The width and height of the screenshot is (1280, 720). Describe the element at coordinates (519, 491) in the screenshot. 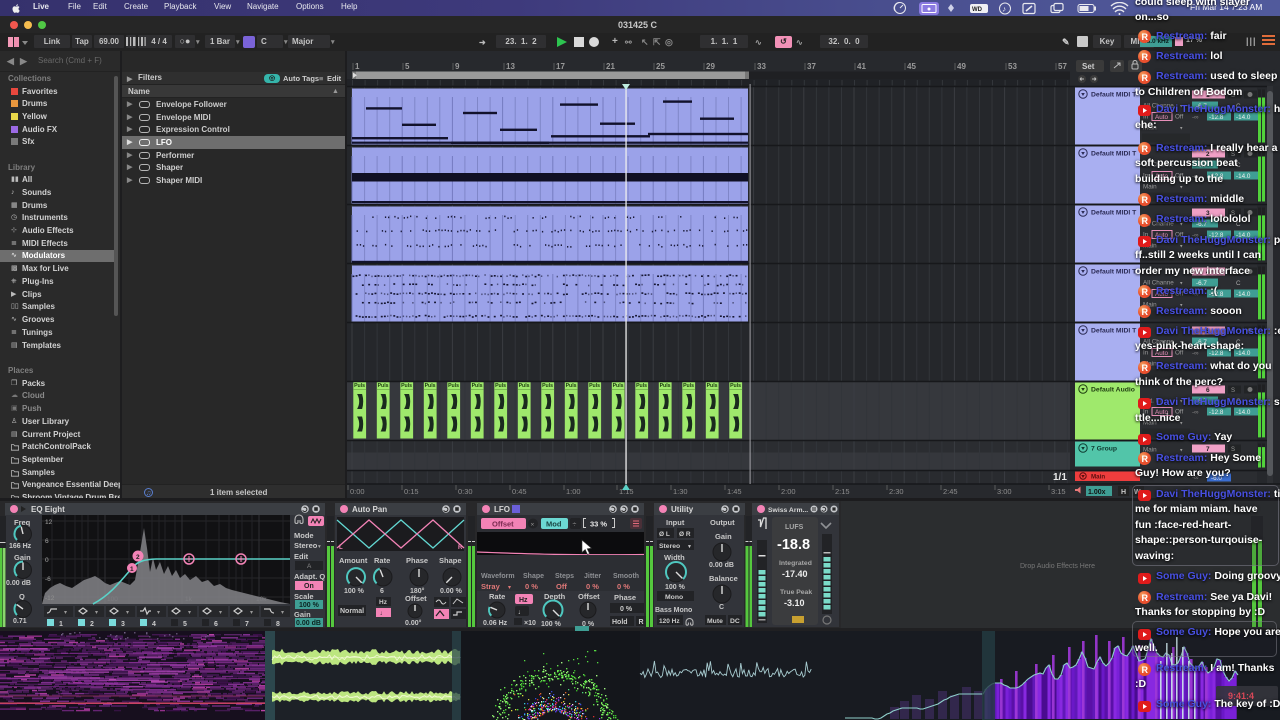

I see `svg-text: 0:45` at that location.